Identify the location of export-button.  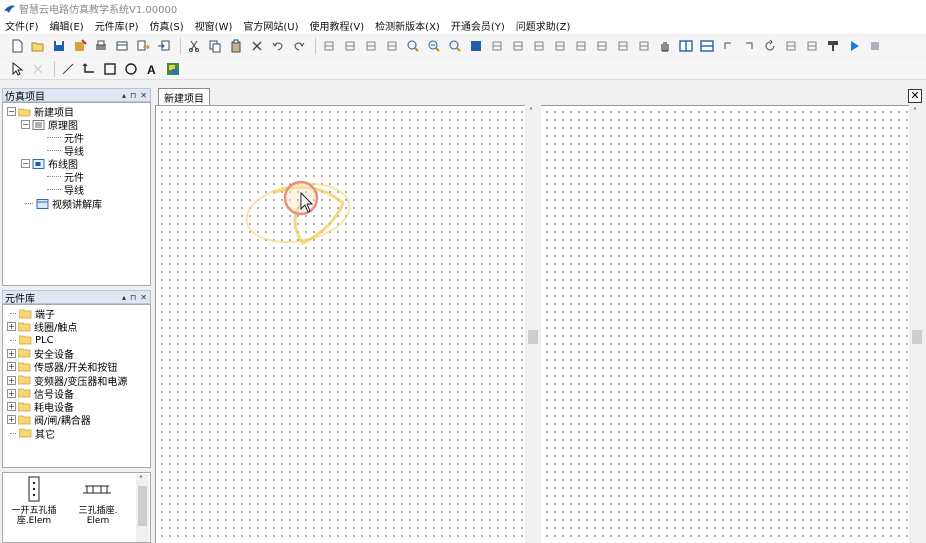
(143, 46).